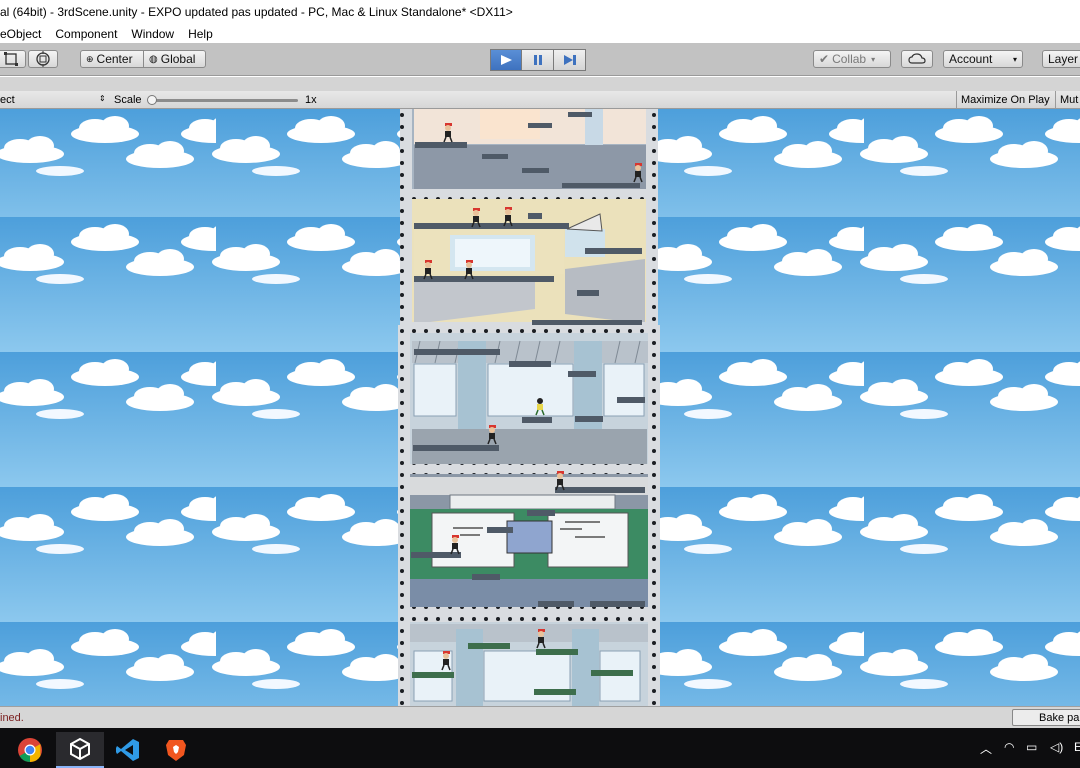 This screenshot has height=768, width=1080. I want to click on vscode-icon, so click(127, 750).